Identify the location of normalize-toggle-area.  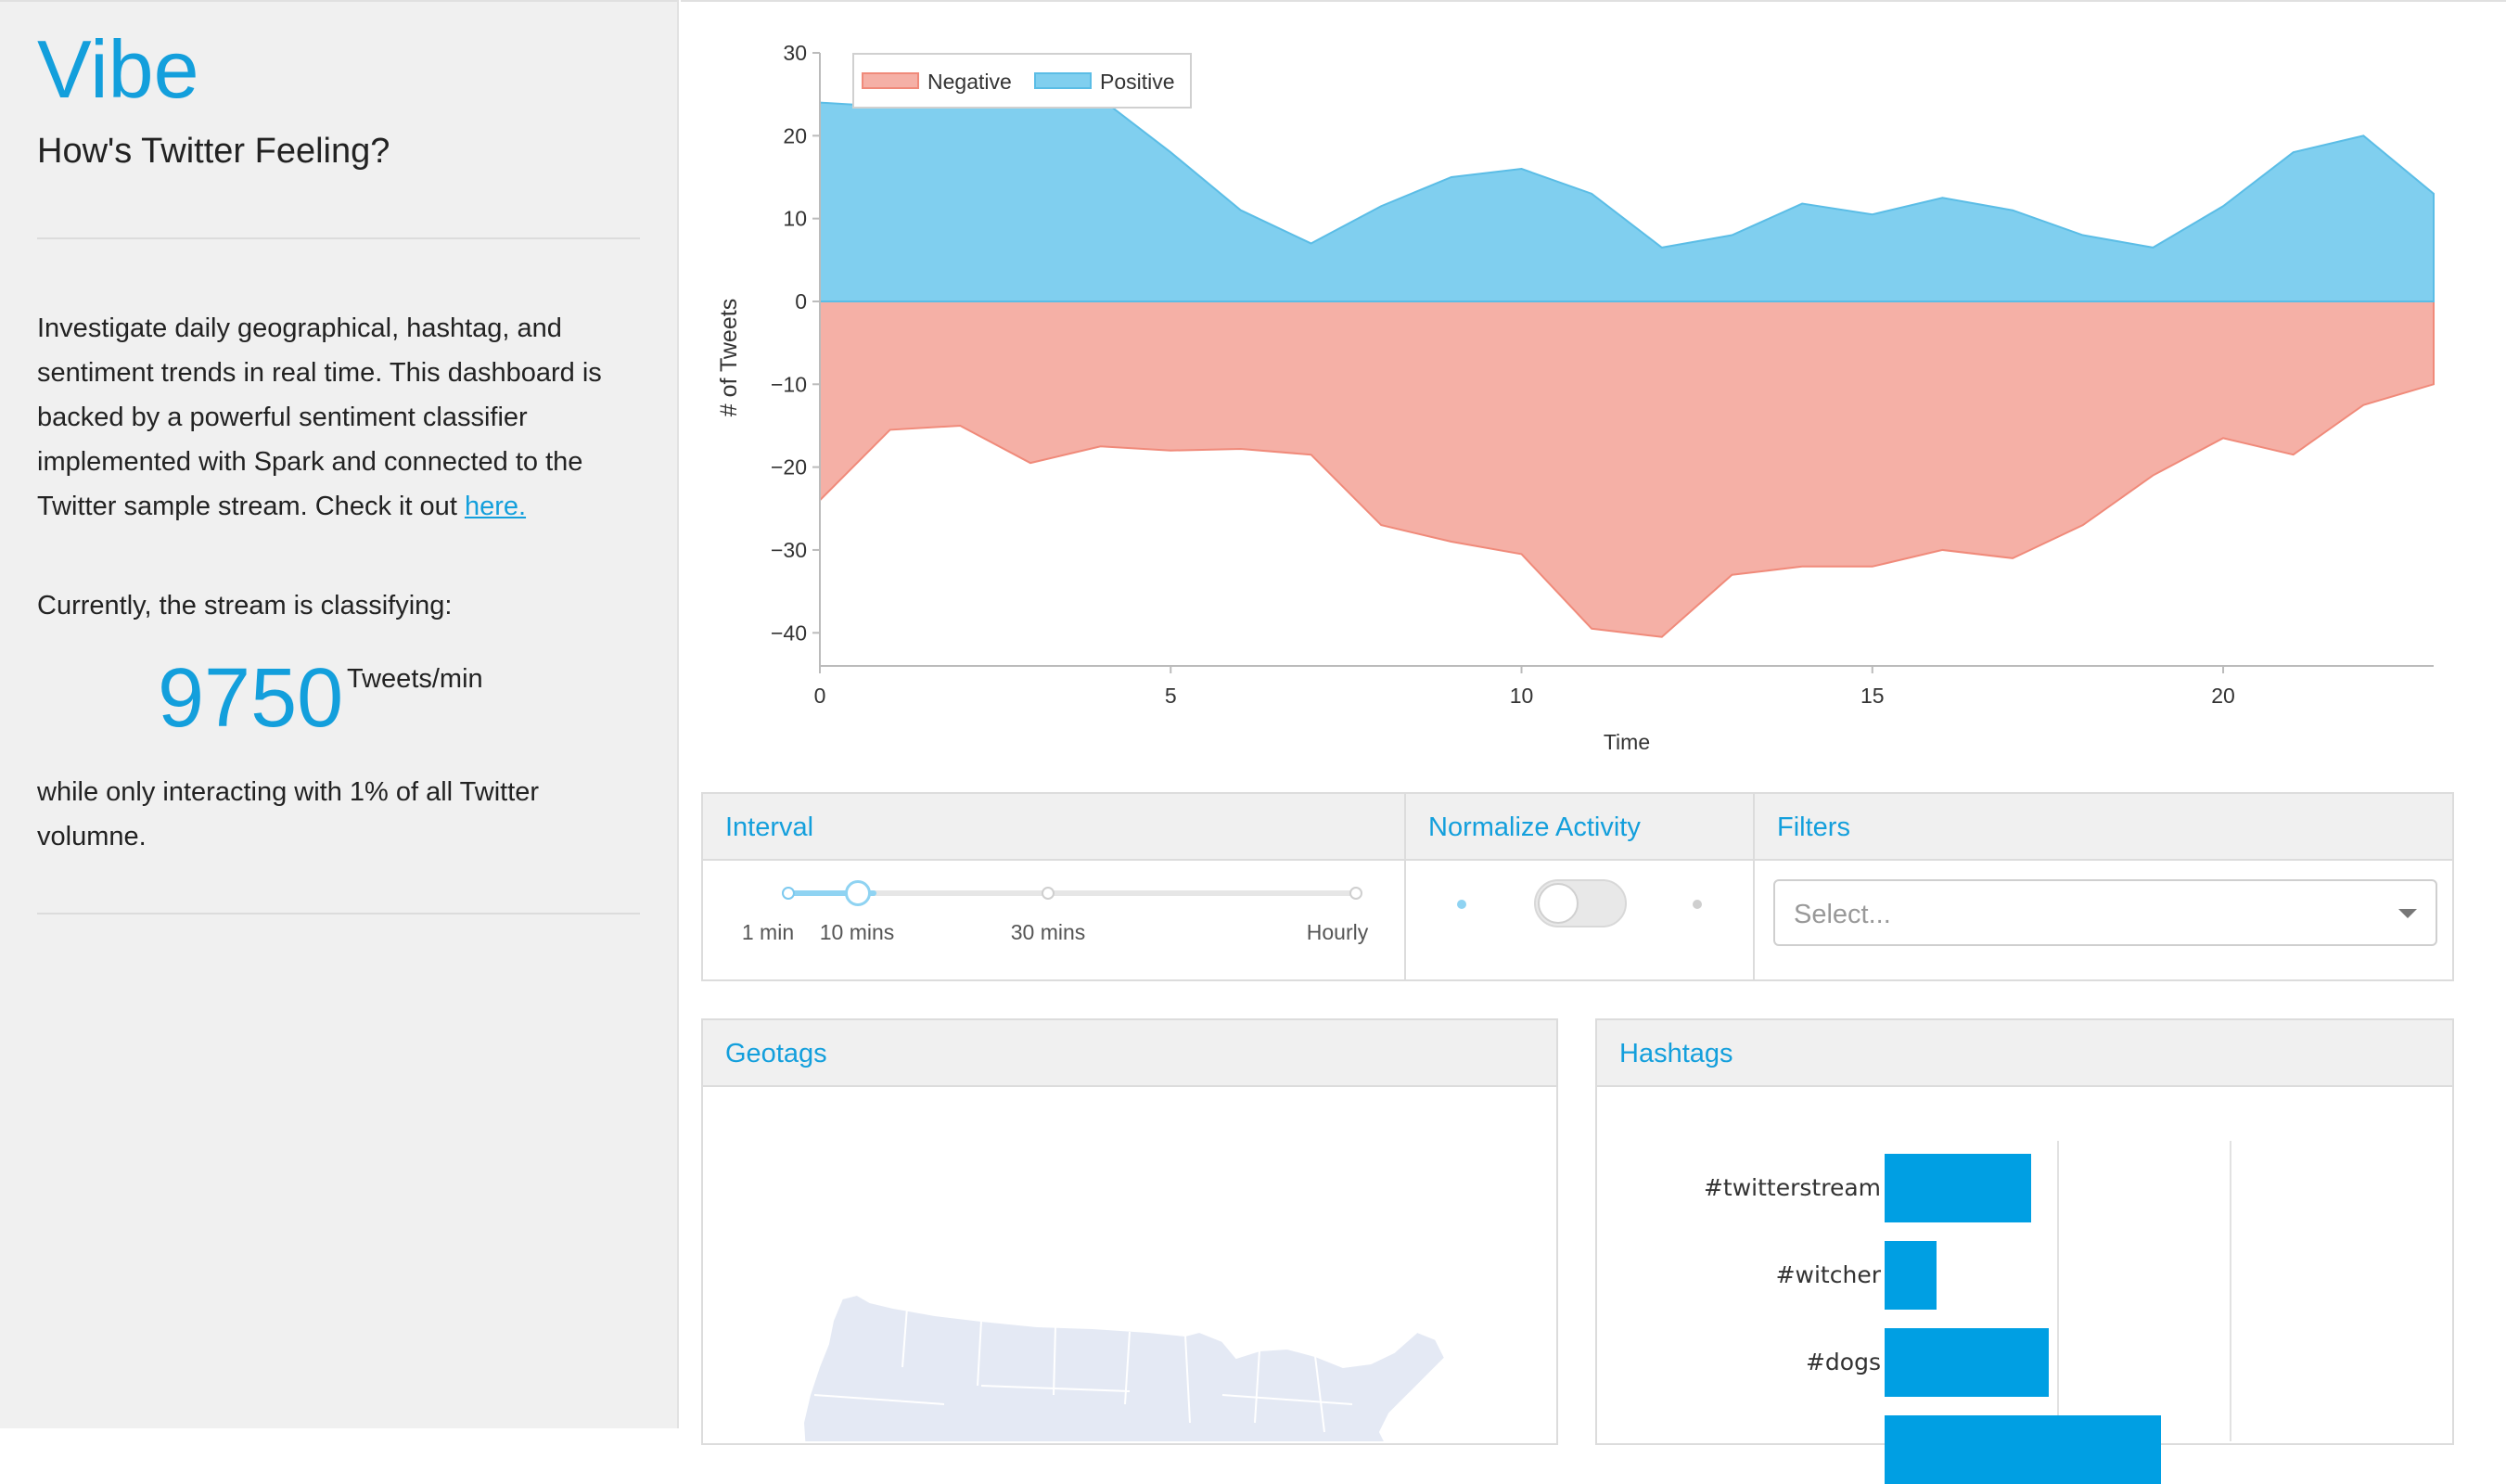
(1579, 920).